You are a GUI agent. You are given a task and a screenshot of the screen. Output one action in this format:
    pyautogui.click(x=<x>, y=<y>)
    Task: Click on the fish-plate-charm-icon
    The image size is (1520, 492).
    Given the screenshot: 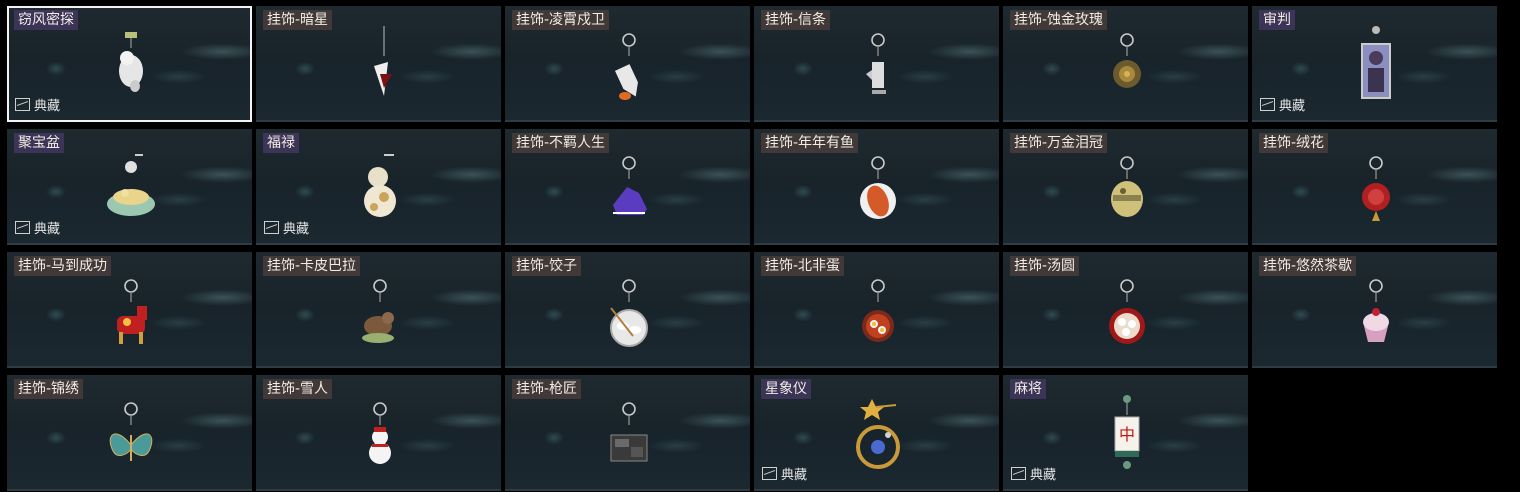 What is the action you would take?
    pyautogui.click(x=878, y=189)
    